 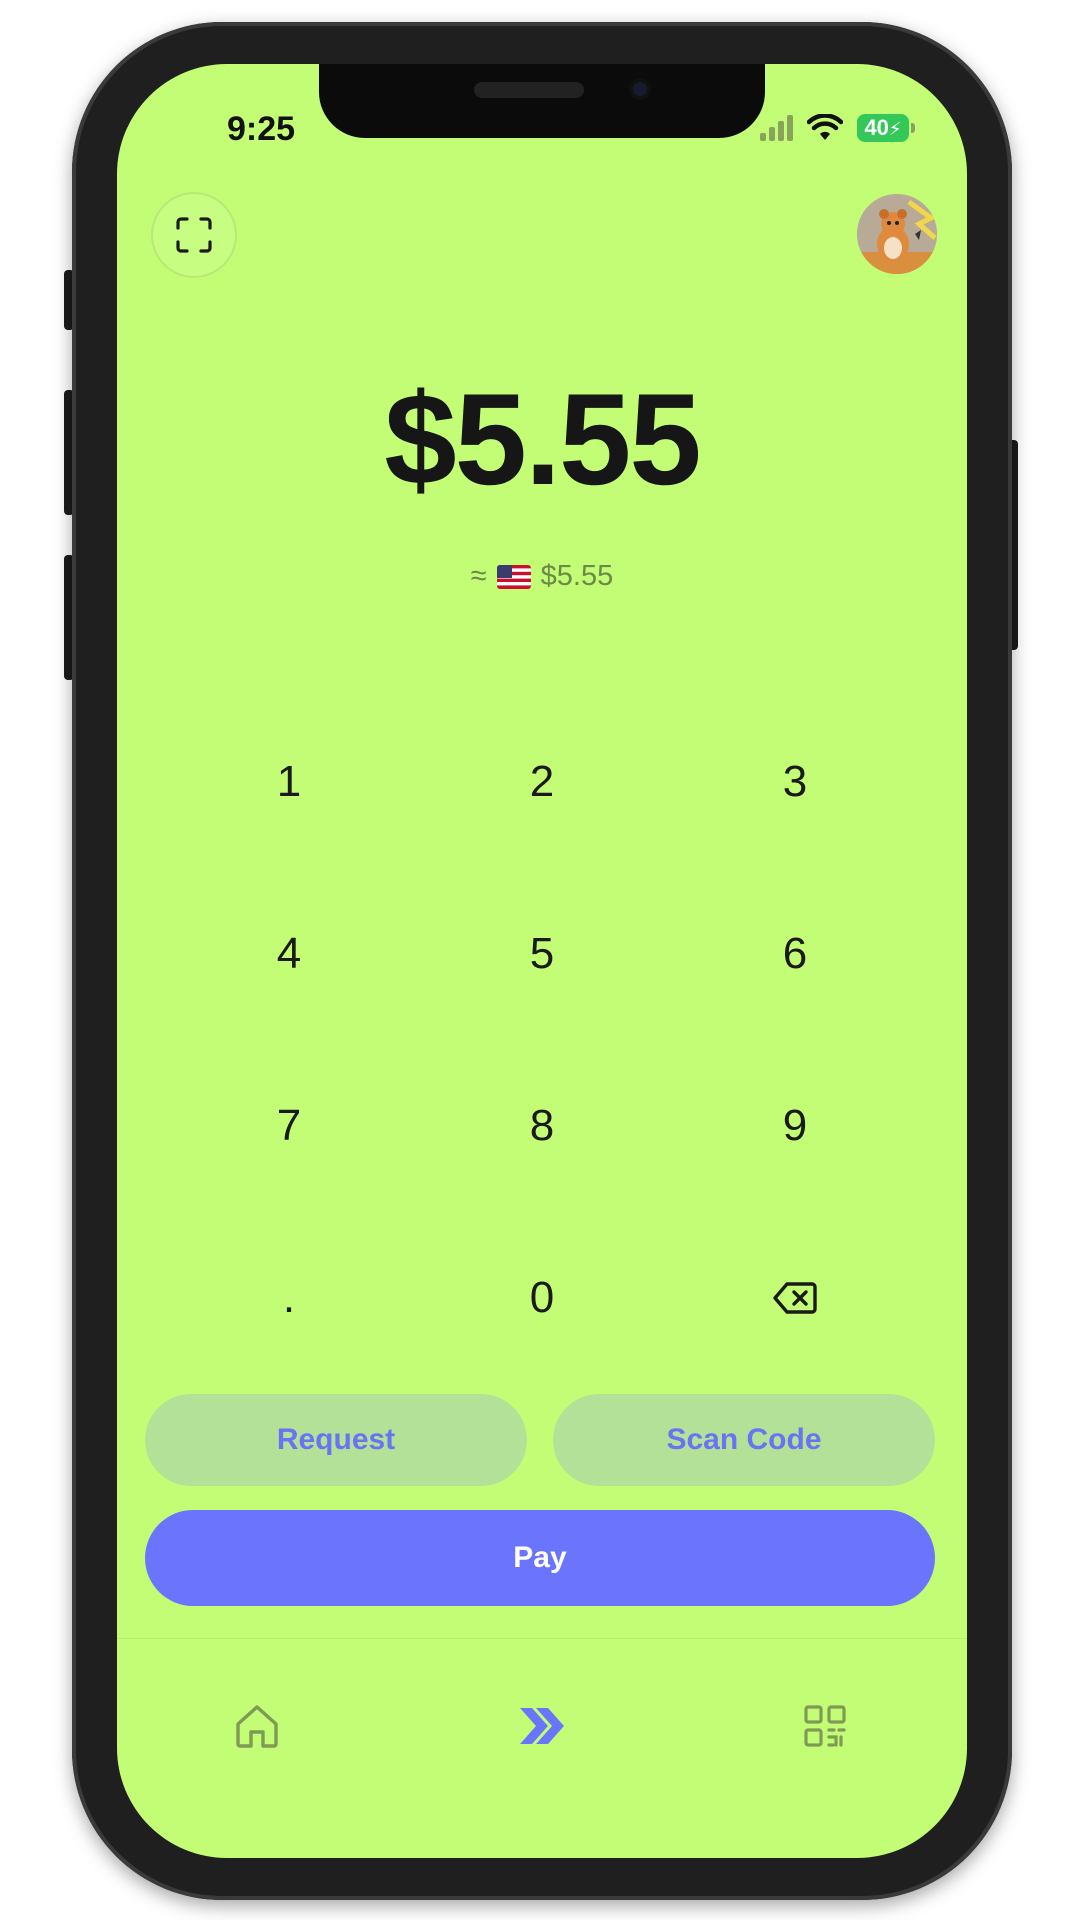 I want to click on battery-icon: 40⚡, so click(x=886, y=128).